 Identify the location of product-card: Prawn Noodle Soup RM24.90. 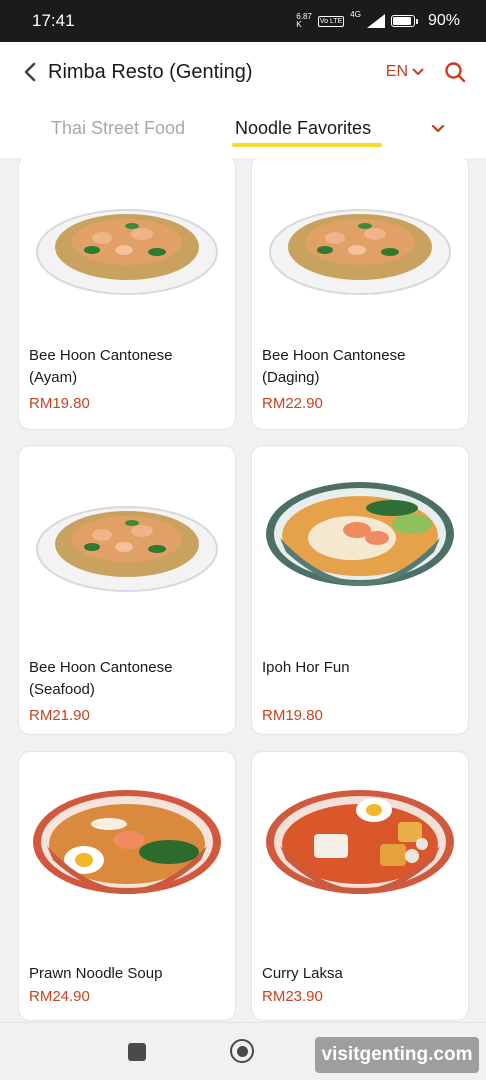
(127, 886).